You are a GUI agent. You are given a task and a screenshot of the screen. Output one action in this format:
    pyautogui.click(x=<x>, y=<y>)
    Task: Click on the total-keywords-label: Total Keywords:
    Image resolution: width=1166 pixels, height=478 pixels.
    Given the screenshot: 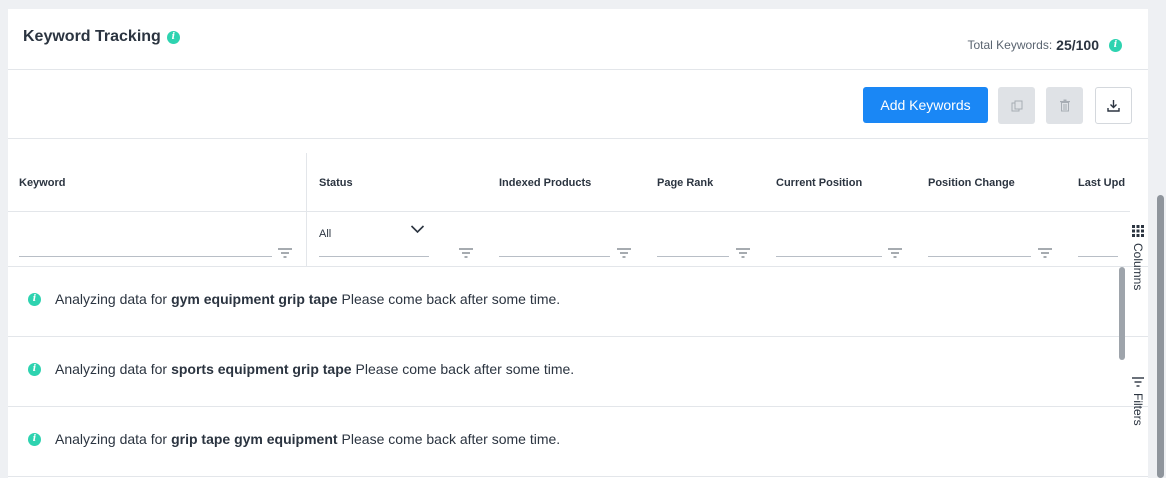 What is the action you would take?
    pyautogui.click(x=1010, y=45)
    